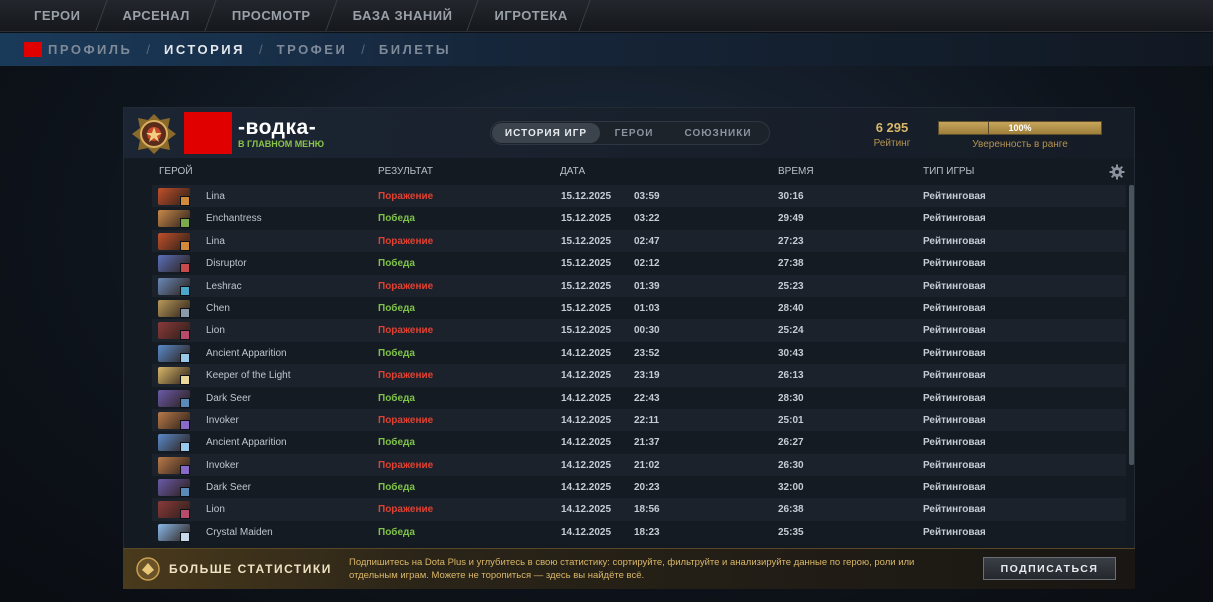 This screenshot has width=1213, height=602. What do you see at coordinates (647, 331) in the screenshot?
I see `match-start-time: 00:30` at bounding box center [647, 331].